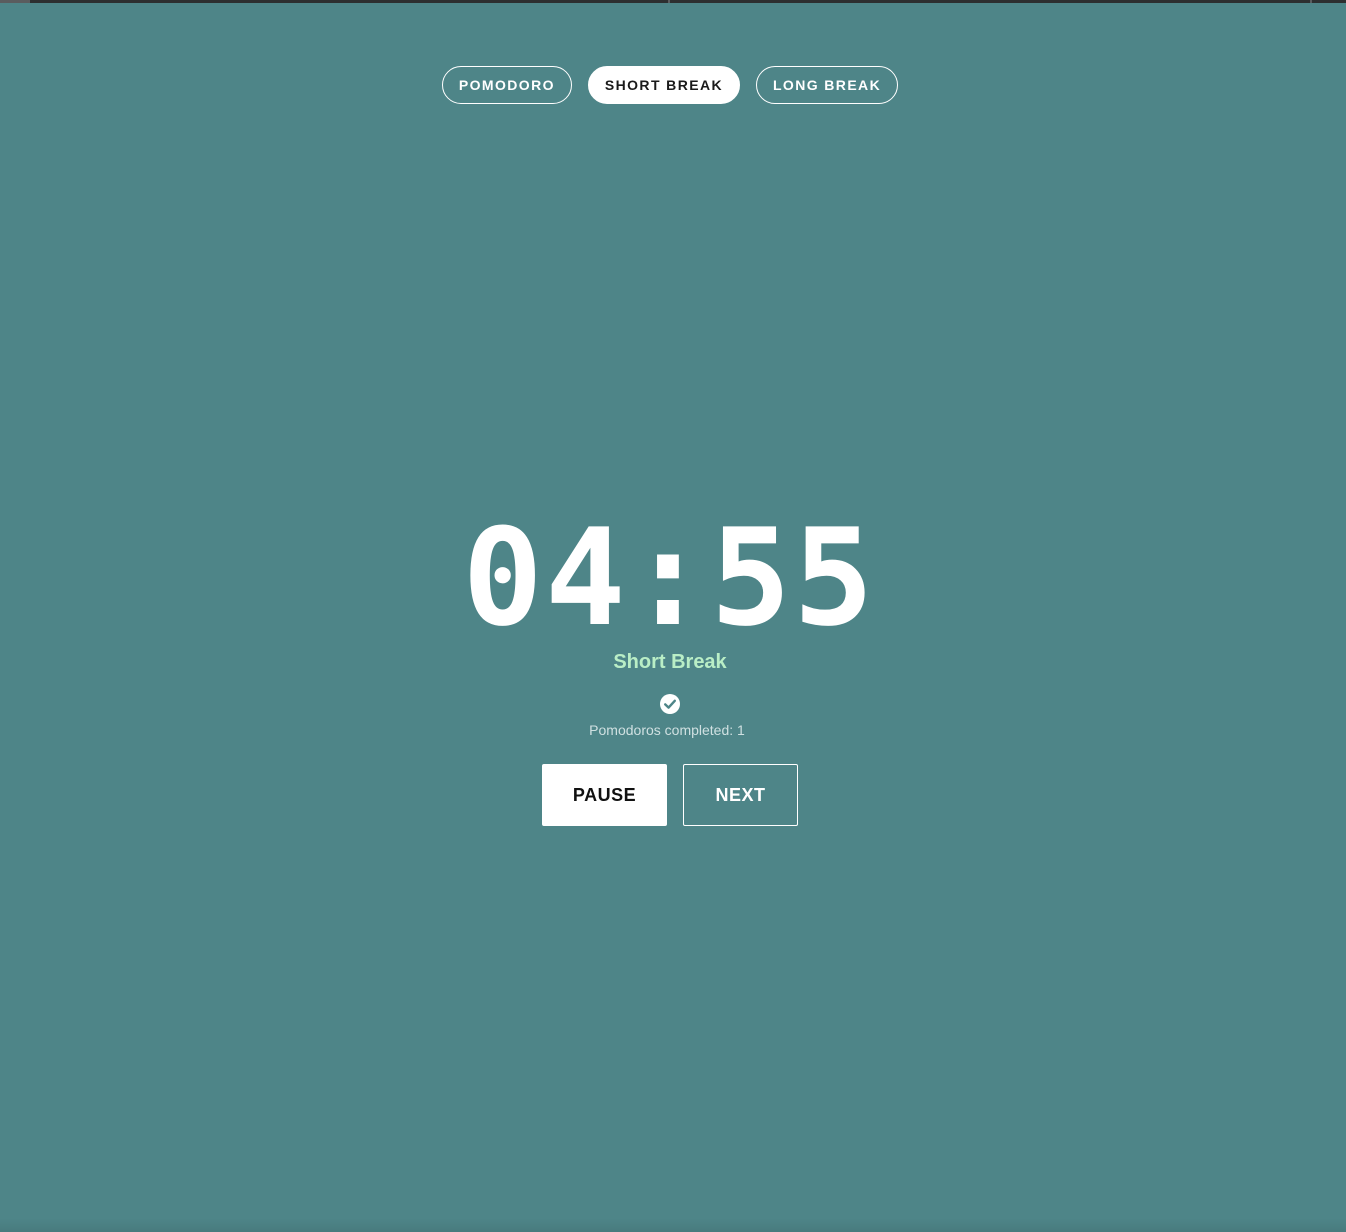  I want to click on bottom-shade, so click(673, 1225).